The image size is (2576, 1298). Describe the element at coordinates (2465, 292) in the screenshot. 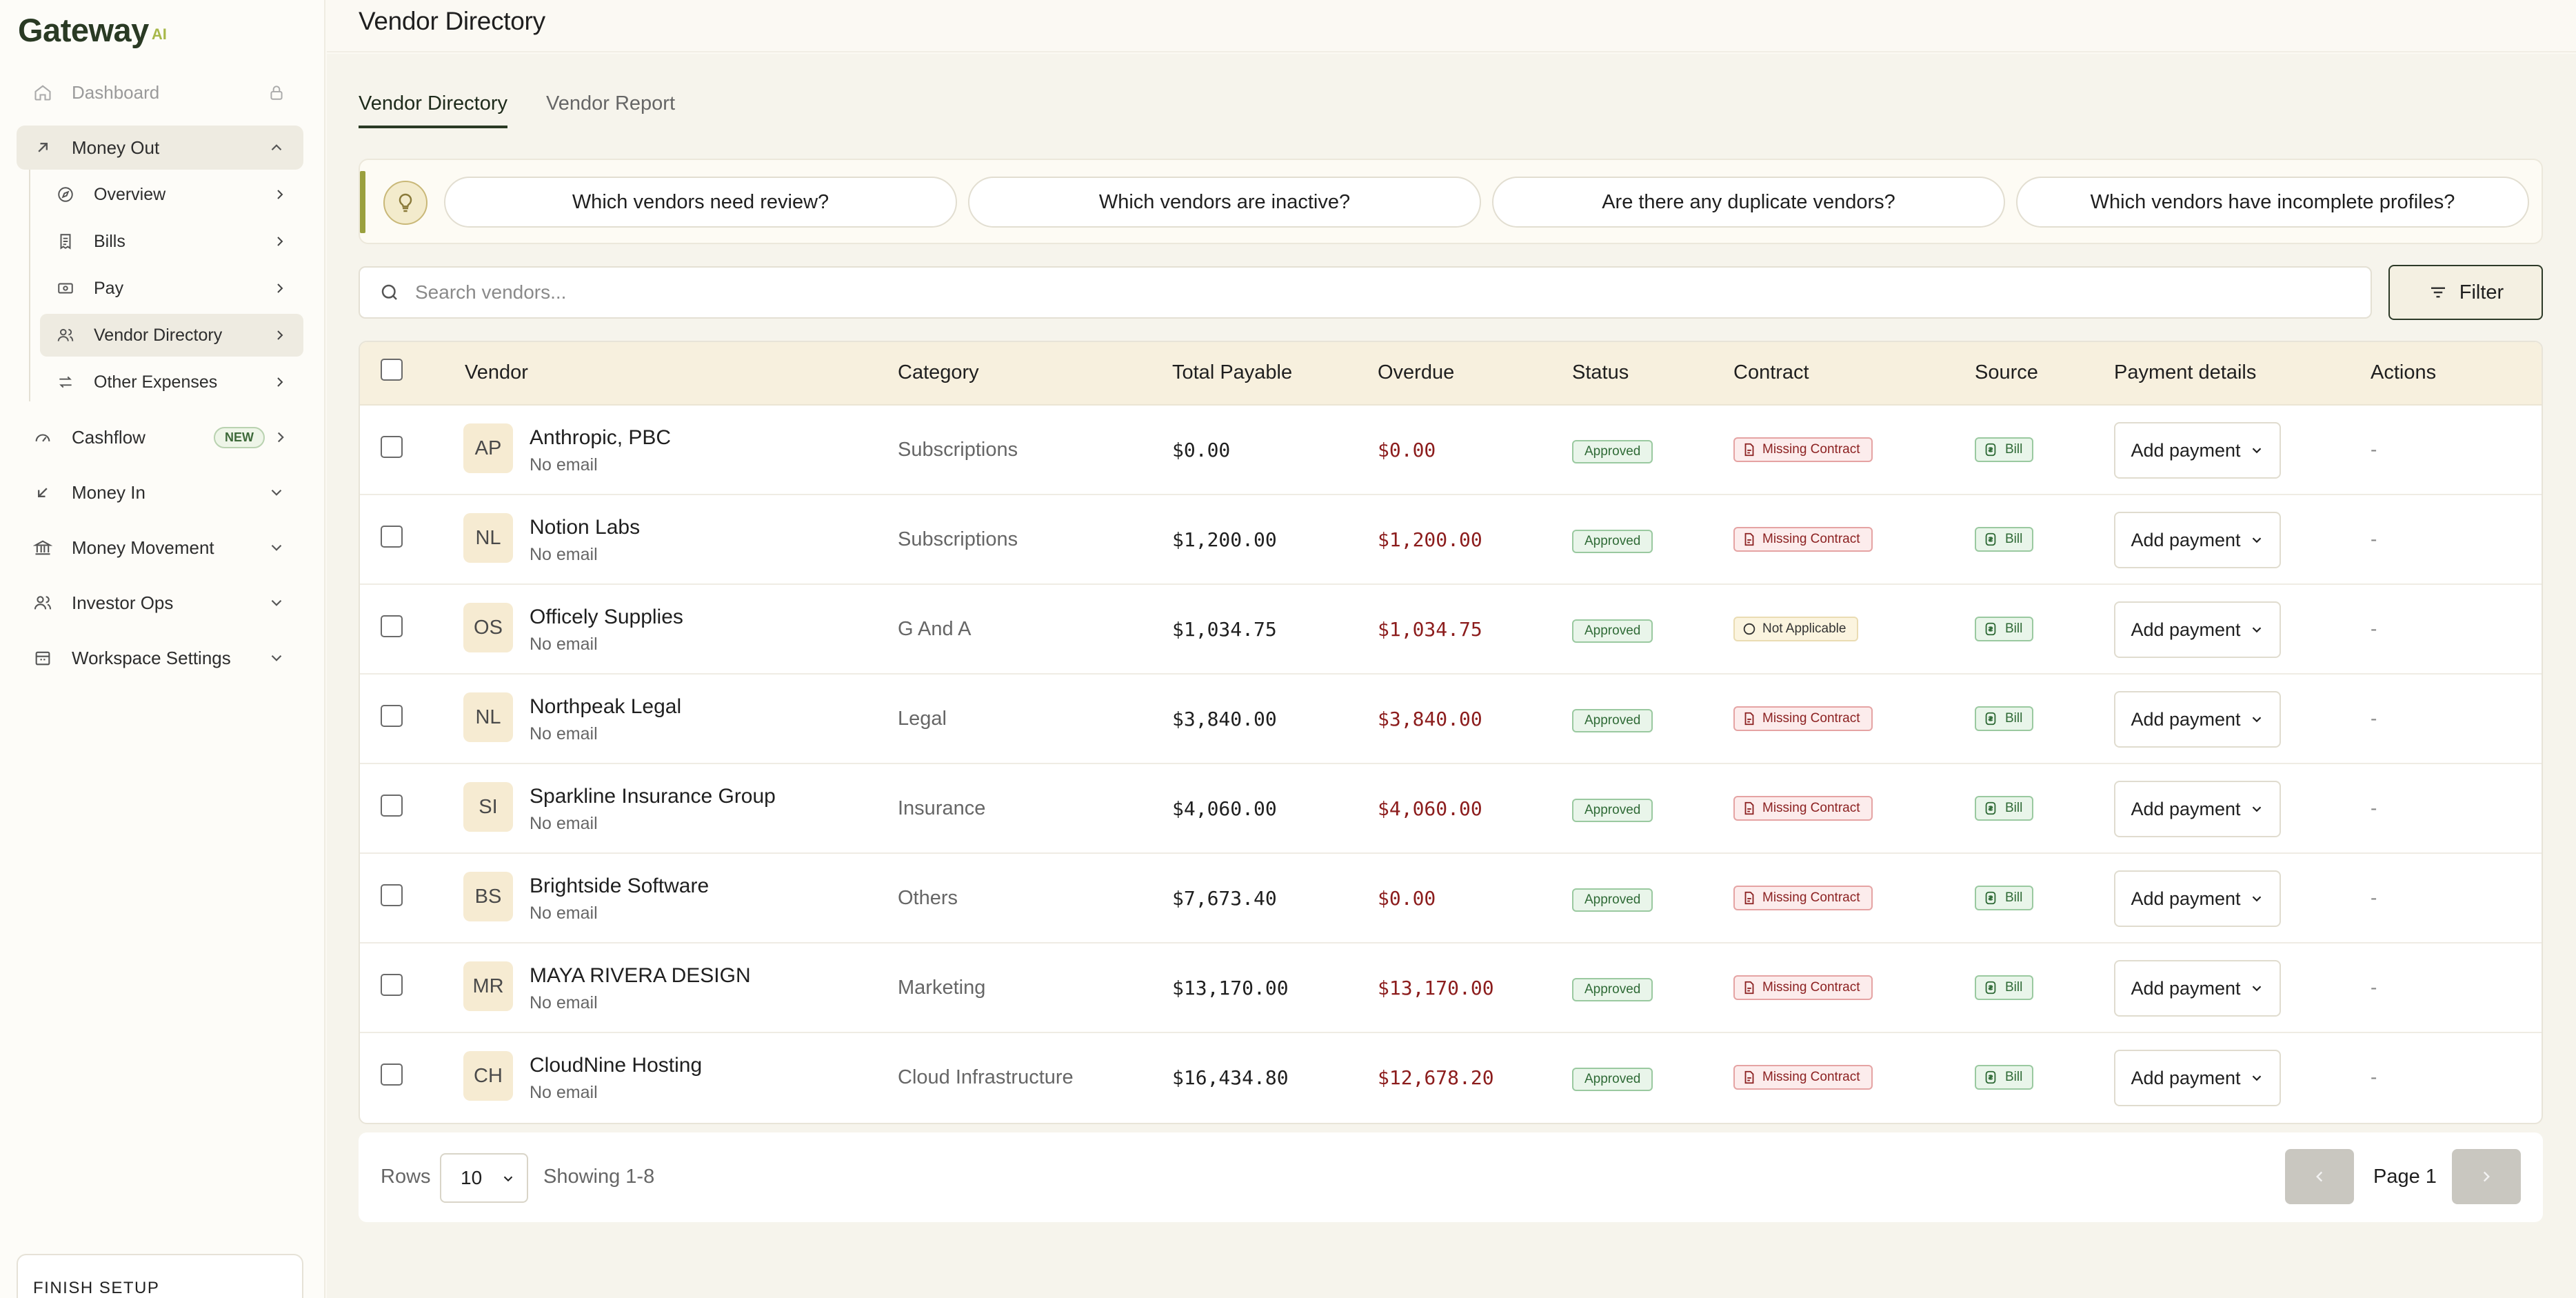

I see `filter-button: Filter` at that location.